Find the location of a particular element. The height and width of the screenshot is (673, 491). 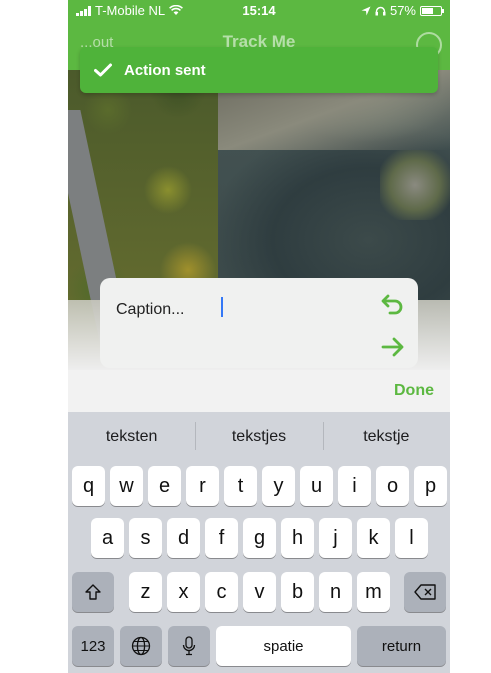

backspace-icon is located at coordinates (425, 592).